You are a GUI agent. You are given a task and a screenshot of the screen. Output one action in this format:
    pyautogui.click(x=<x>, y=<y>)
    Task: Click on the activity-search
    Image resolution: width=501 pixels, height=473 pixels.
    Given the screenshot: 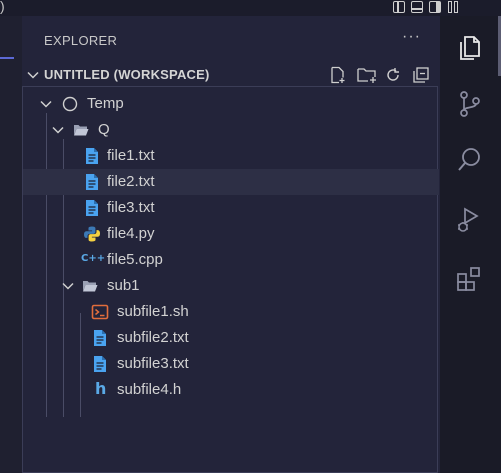 What is the action you would take?
    pyautogui.click(x=470, y=158)
    